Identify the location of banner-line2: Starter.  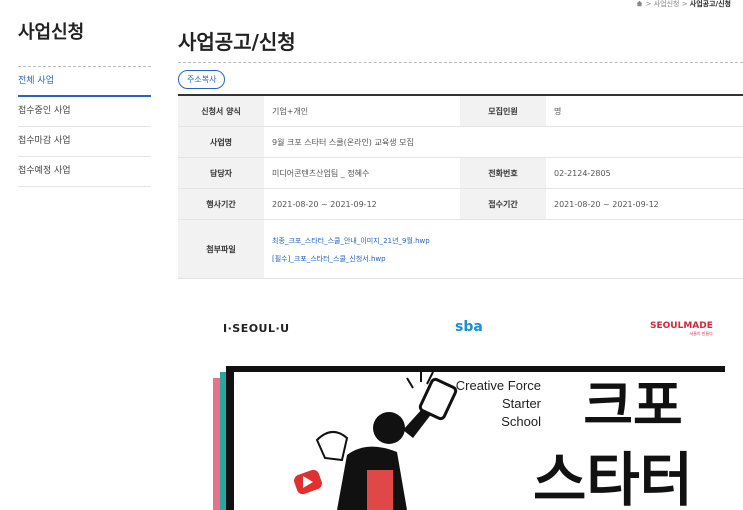
(522, 403).